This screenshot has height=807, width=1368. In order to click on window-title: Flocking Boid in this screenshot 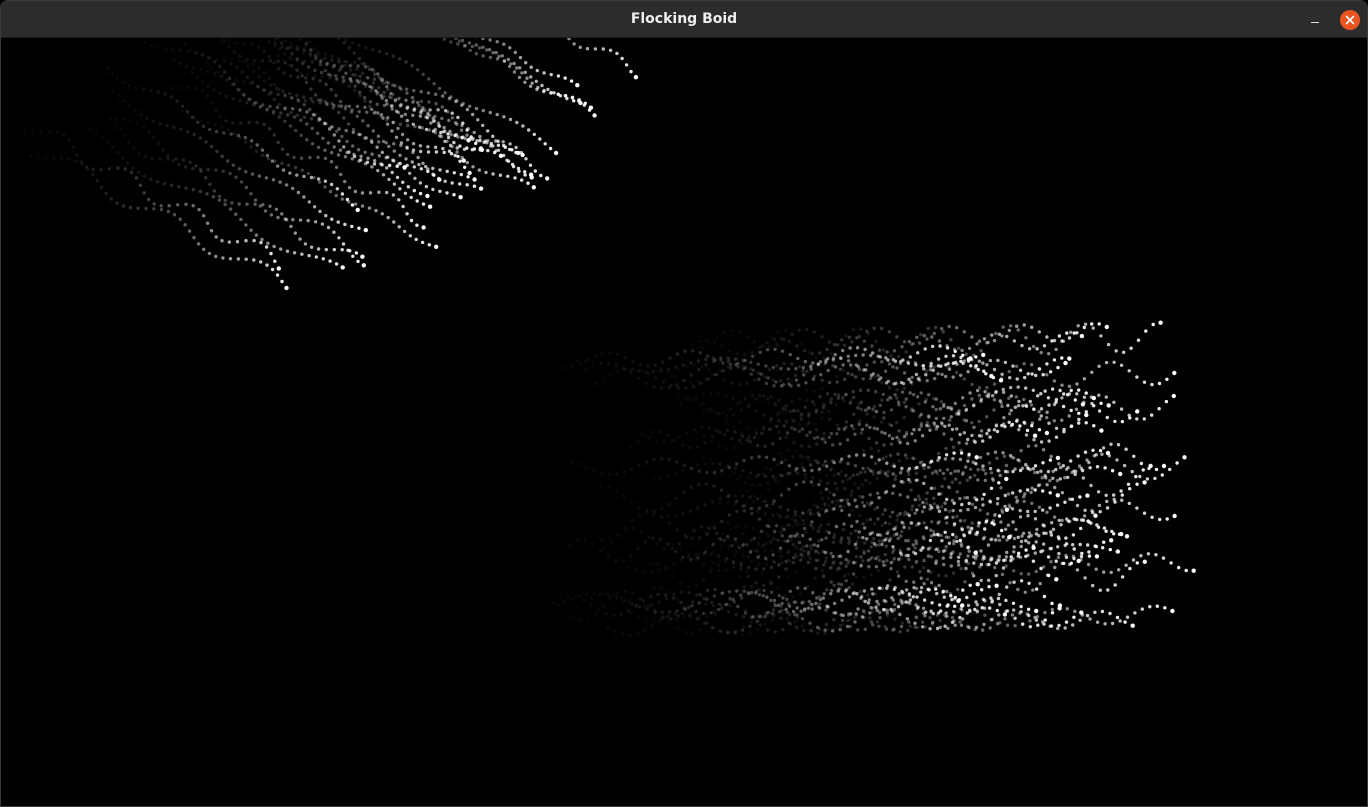, I will do `click(684, 19)`.